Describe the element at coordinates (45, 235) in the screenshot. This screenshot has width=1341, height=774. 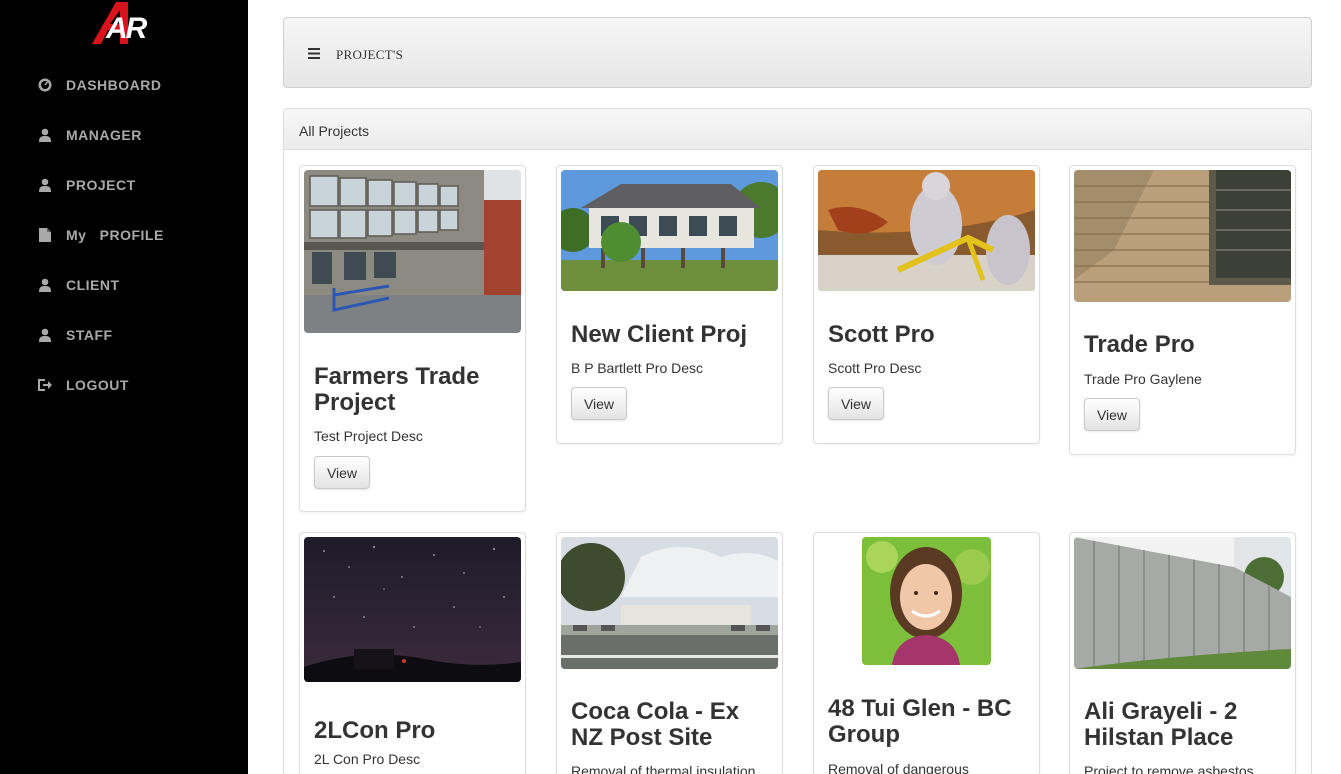
I see `file-icon` at that location.